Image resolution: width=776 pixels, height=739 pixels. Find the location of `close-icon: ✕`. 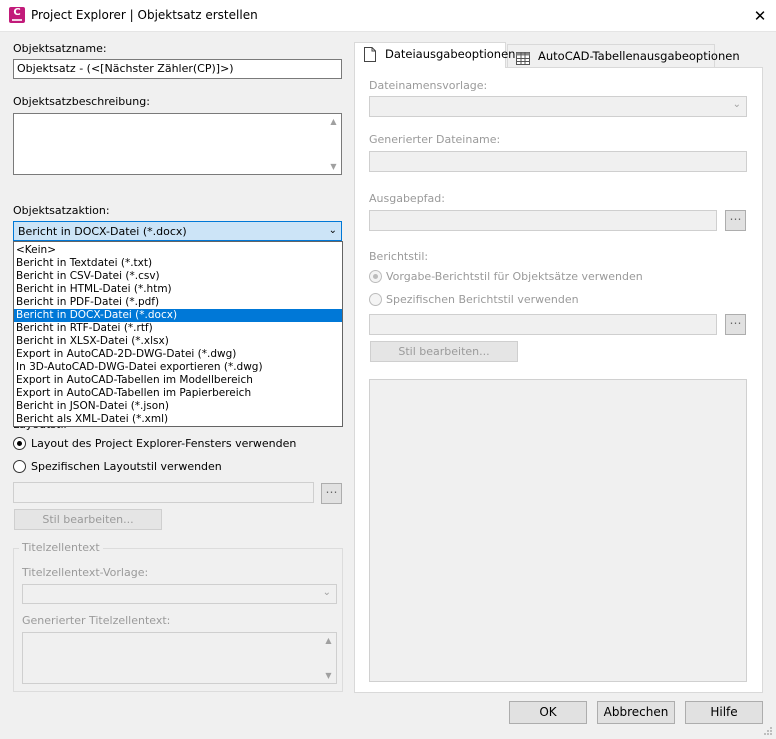

close-icon: ✕ is located at coordinates (760, 16).